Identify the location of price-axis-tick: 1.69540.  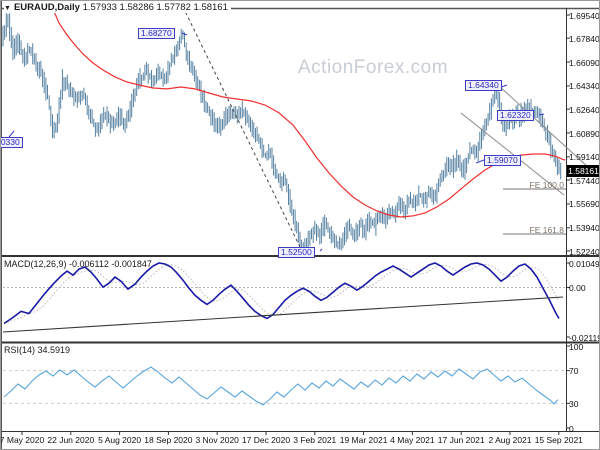
(584, 15).